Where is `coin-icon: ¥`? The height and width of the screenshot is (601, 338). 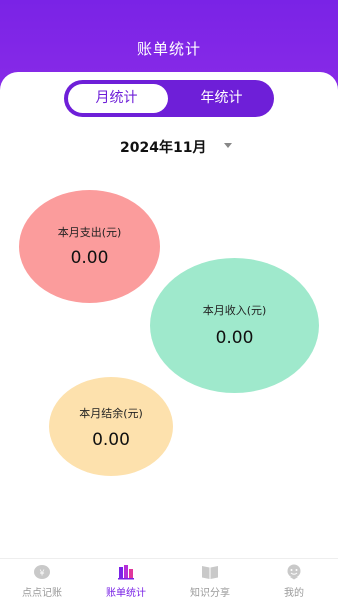
coin-icon: ¥ is located at coordinates (42, 572).